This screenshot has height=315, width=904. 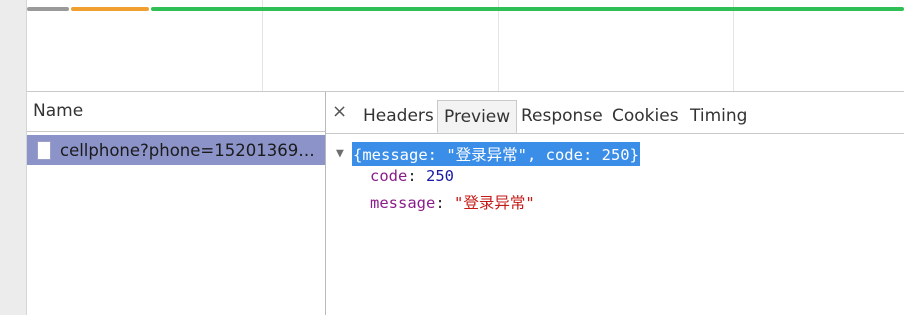 I want to click on collapse-triangle-icon: ▼, so click(x=340, y=153).